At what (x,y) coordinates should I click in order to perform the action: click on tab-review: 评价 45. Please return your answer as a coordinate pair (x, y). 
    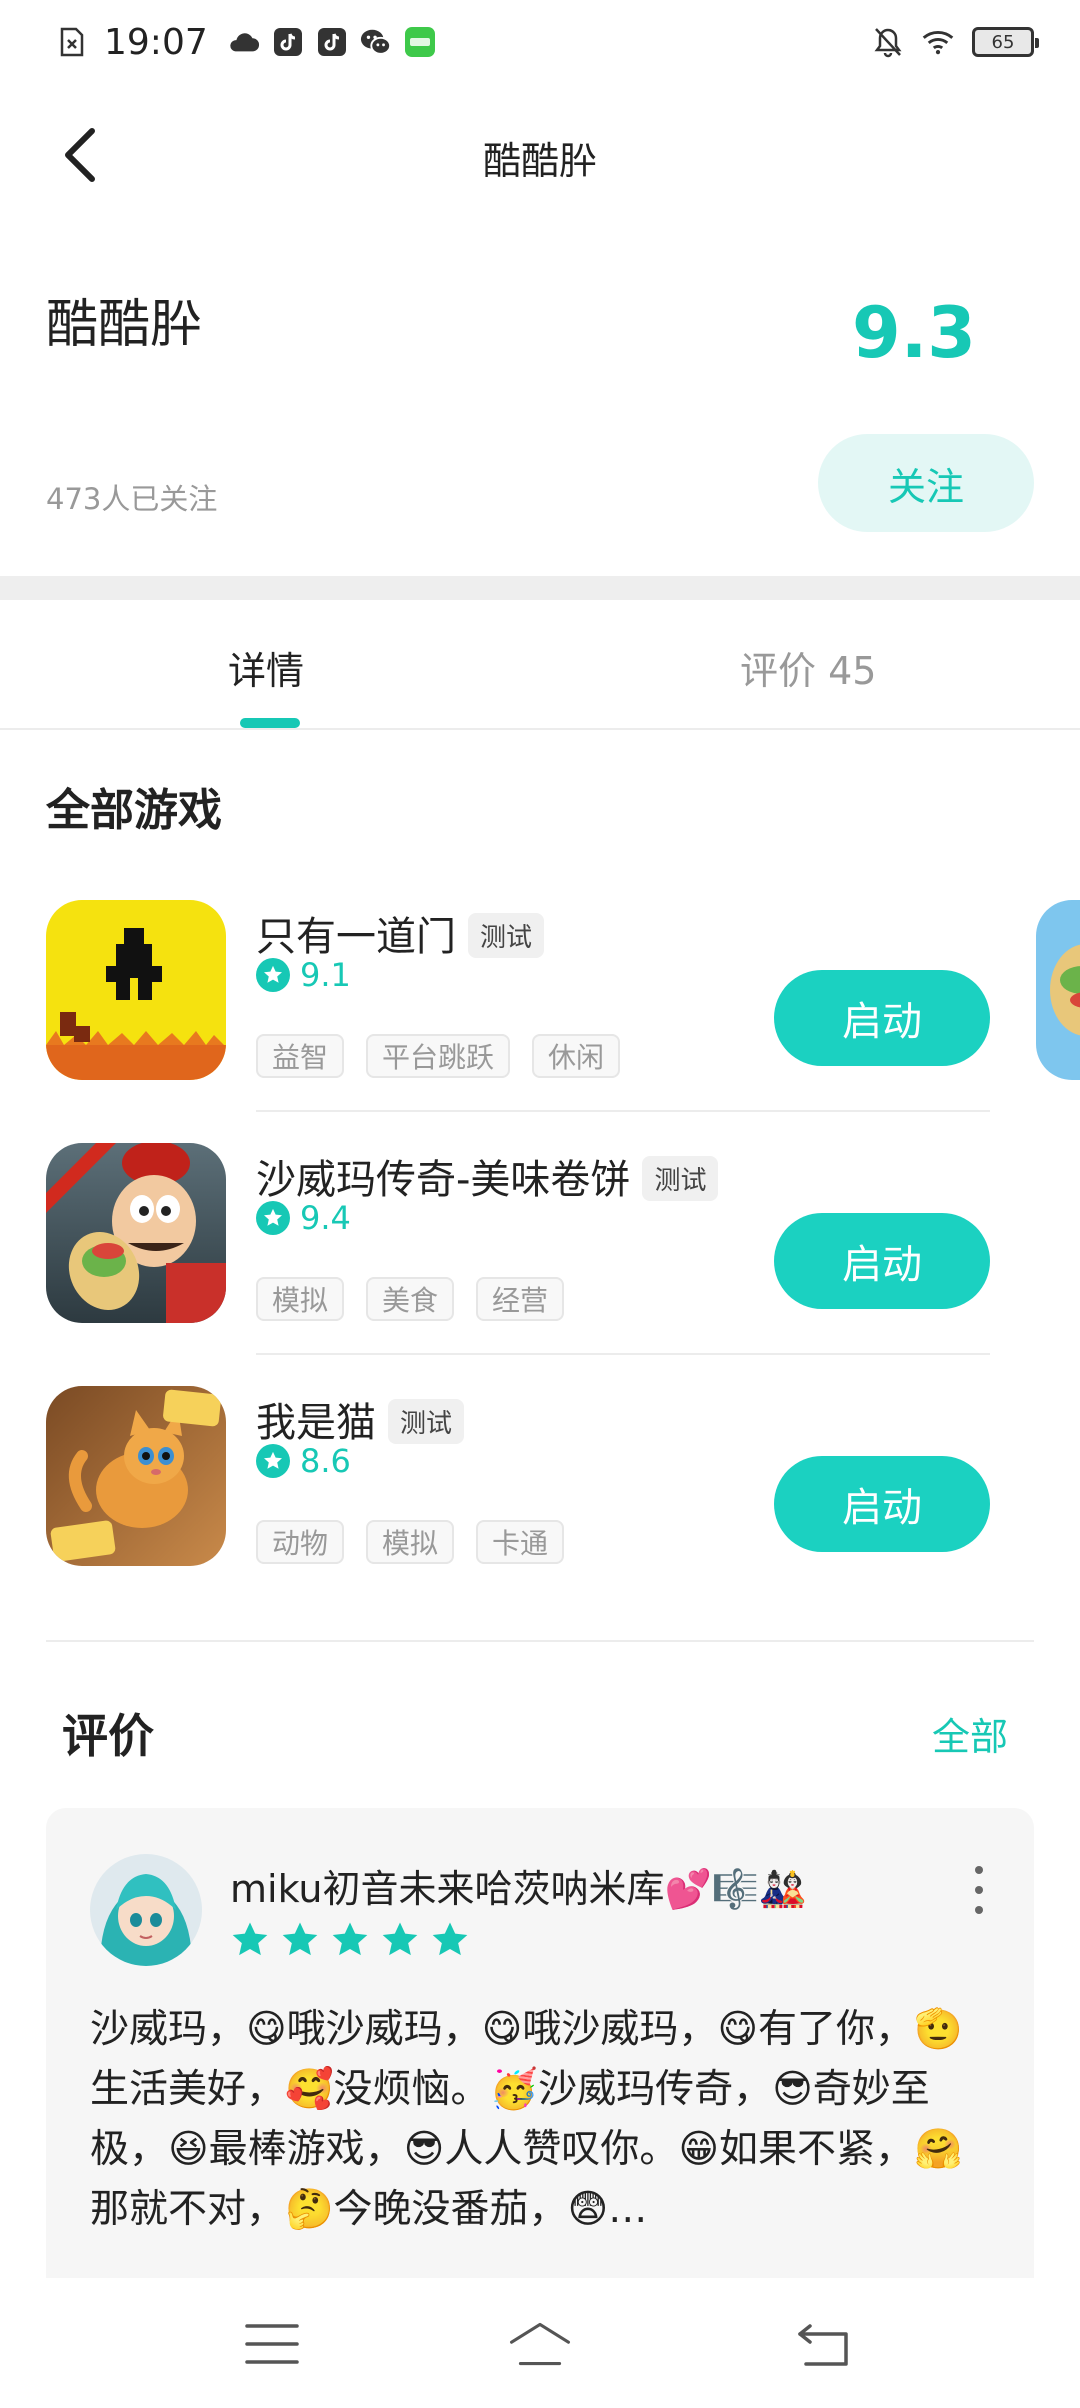
    Looking at the image, I should click on (808, 667).